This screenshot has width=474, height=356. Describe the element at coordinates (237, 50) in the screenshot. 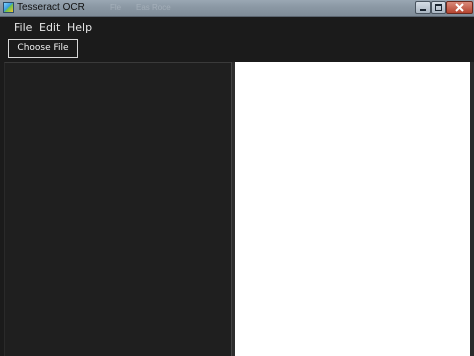

I see `toolbar: Choose File` at that location.